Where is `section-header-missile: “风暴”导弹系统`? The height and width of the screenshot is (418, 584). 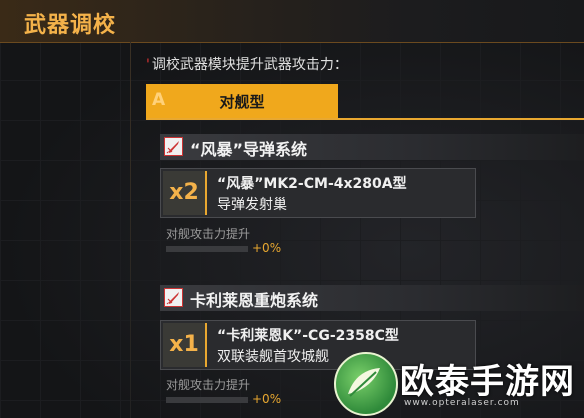 section-header-missile: “风暴”导弹系统 is located at coordinates (372, 147).